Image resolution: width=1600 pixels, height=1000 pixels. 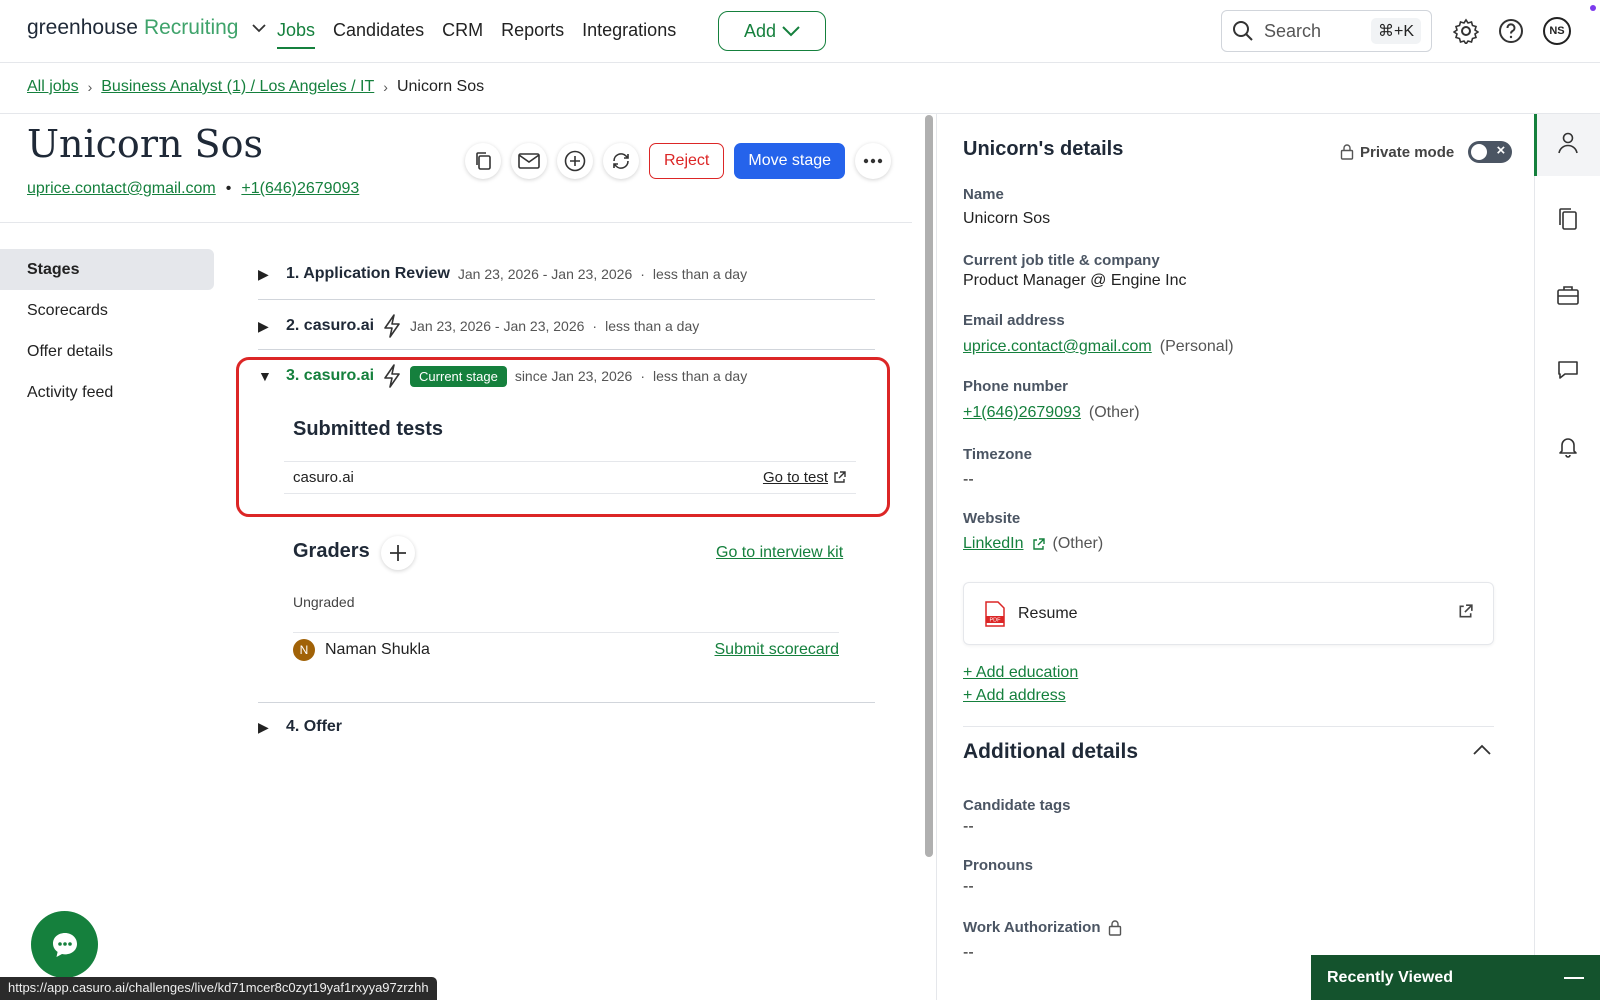 What do you see at coordinates (575, 161) in the screenshot?
I see `add-action-button` at bounding box center [575, 161].